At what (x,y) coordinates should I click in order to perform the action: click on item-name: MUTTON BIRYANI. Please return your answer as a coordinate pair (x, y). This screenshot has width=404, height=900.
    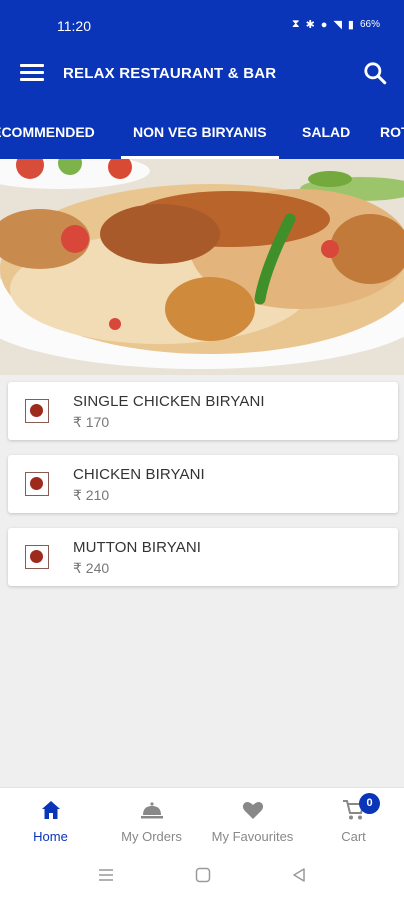
    Looking at the image, I should click on (137, 547).